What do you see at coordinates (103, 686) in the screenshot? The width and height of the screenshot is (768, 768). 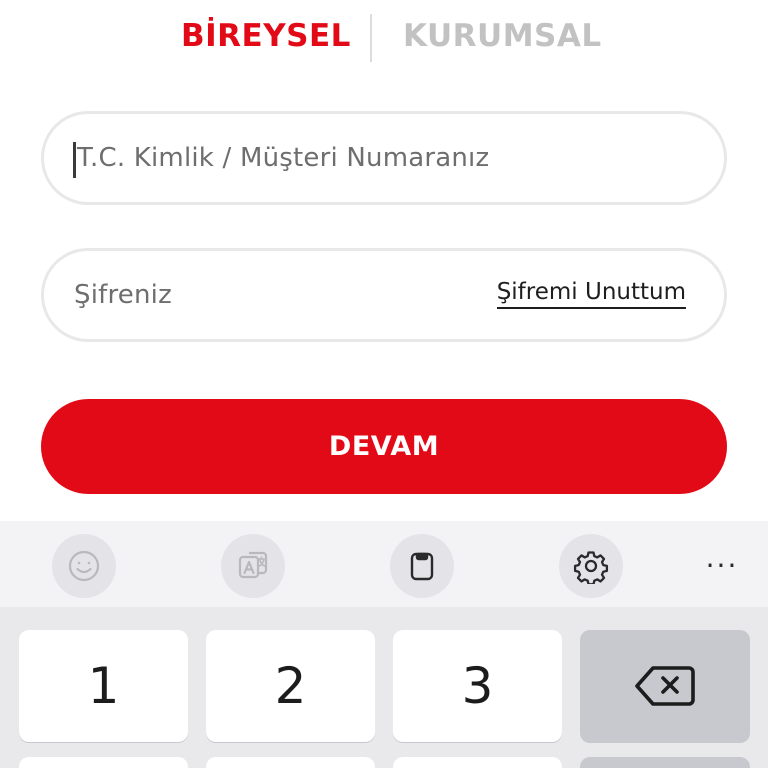 I see `key-1: 1` at bounding box center [103, 686].